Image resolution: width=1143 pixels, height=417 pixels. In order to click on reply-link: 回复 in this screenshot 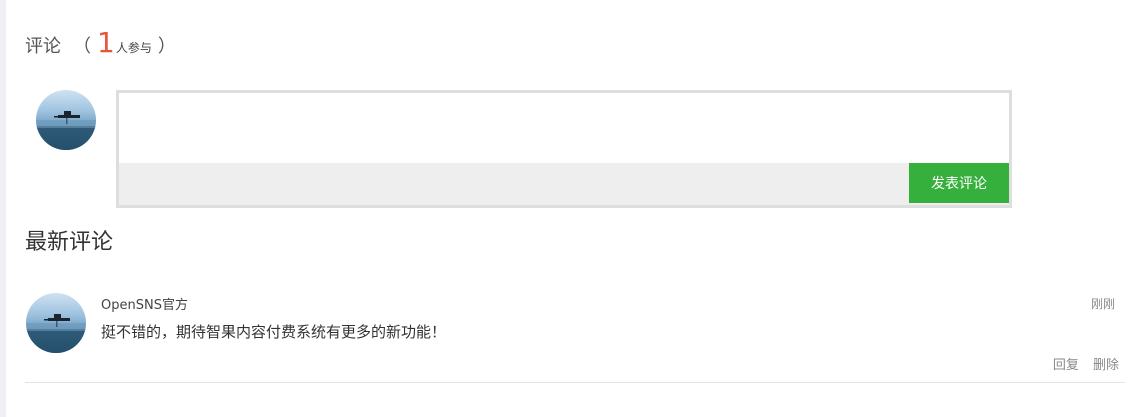, I will do `click(1066, 365)`.